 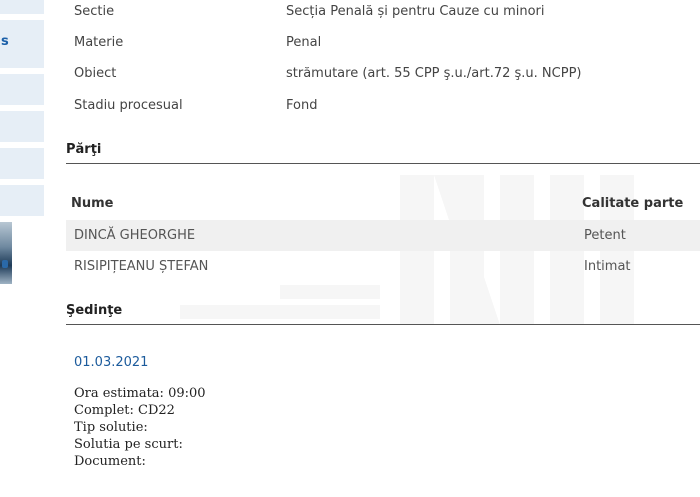 I want to click on column-header-name: Nume, so click(x=92, y=203).